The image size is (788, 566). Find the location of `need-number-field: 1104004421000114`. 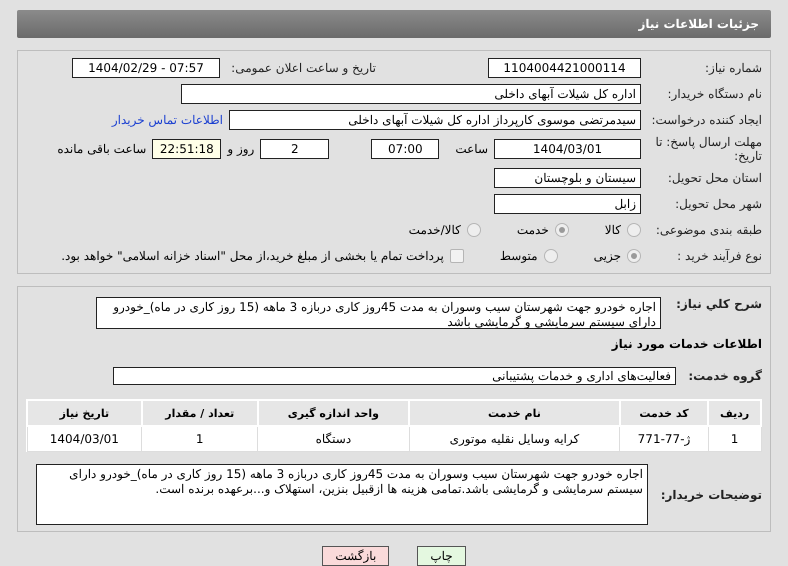

need-number-field: 1104004421000114 is located at coordinates (564, 68).